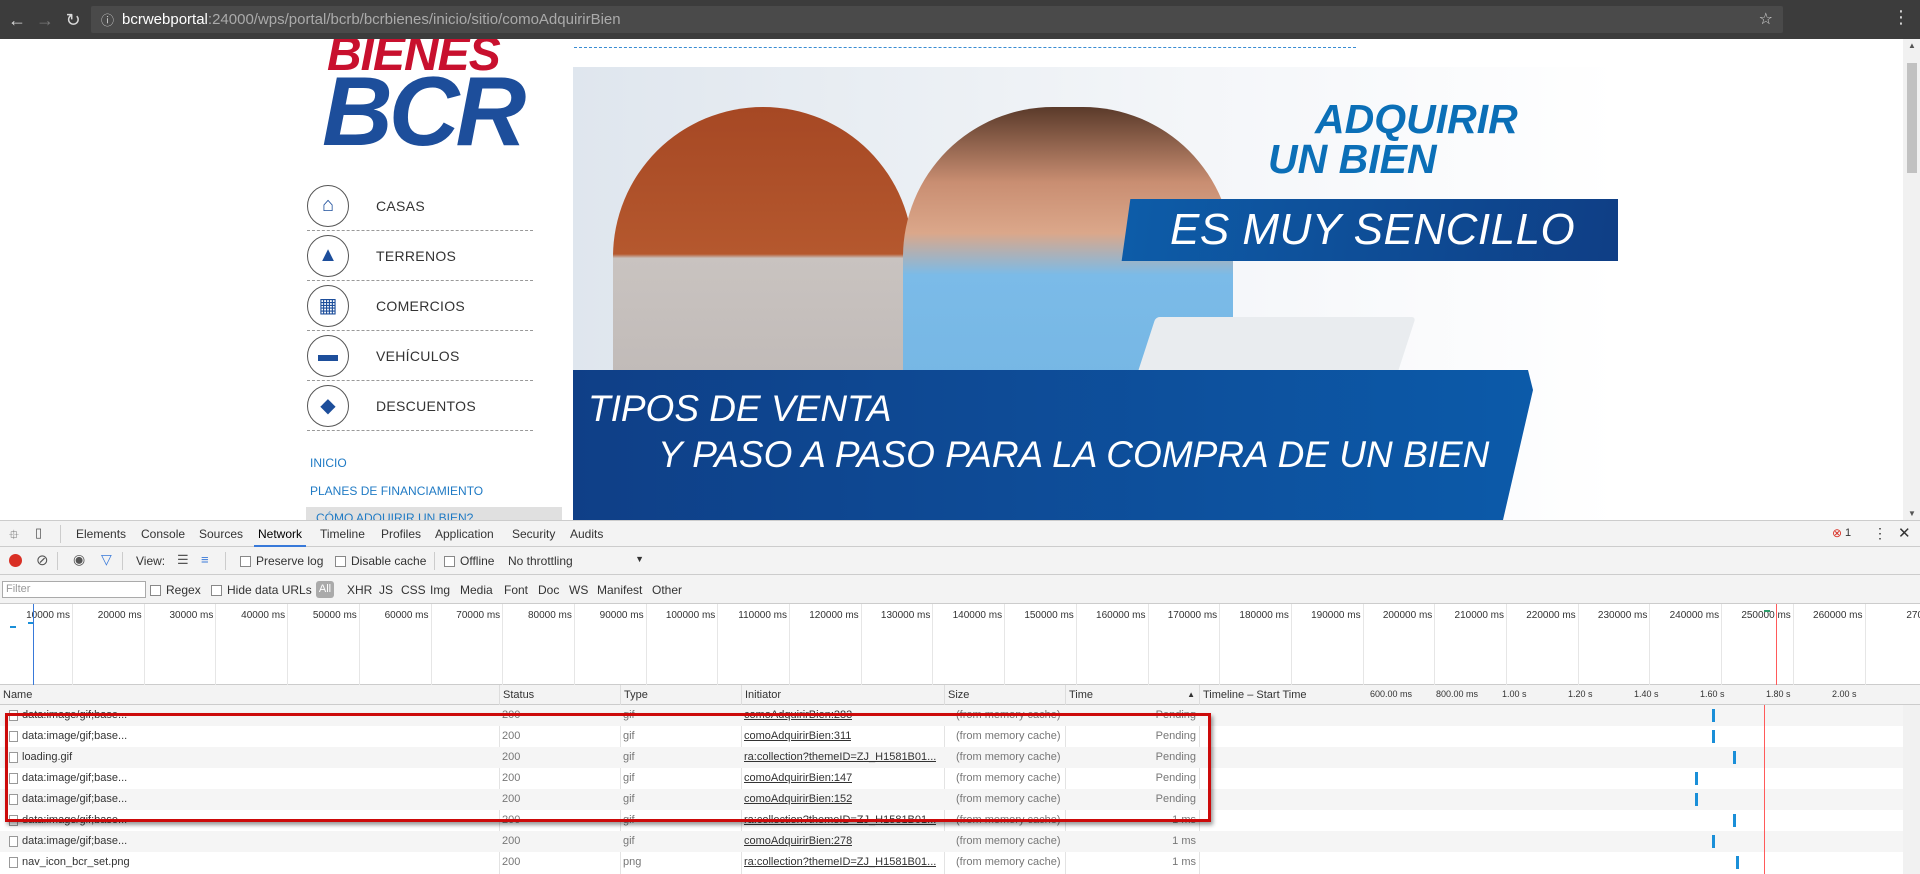 The height and width of the screenshot is (874, 1920). What do you see at coordinates (586, 534) in the screenshot?
I see `tab-audits: Audits` at bounding box center [586, 534].